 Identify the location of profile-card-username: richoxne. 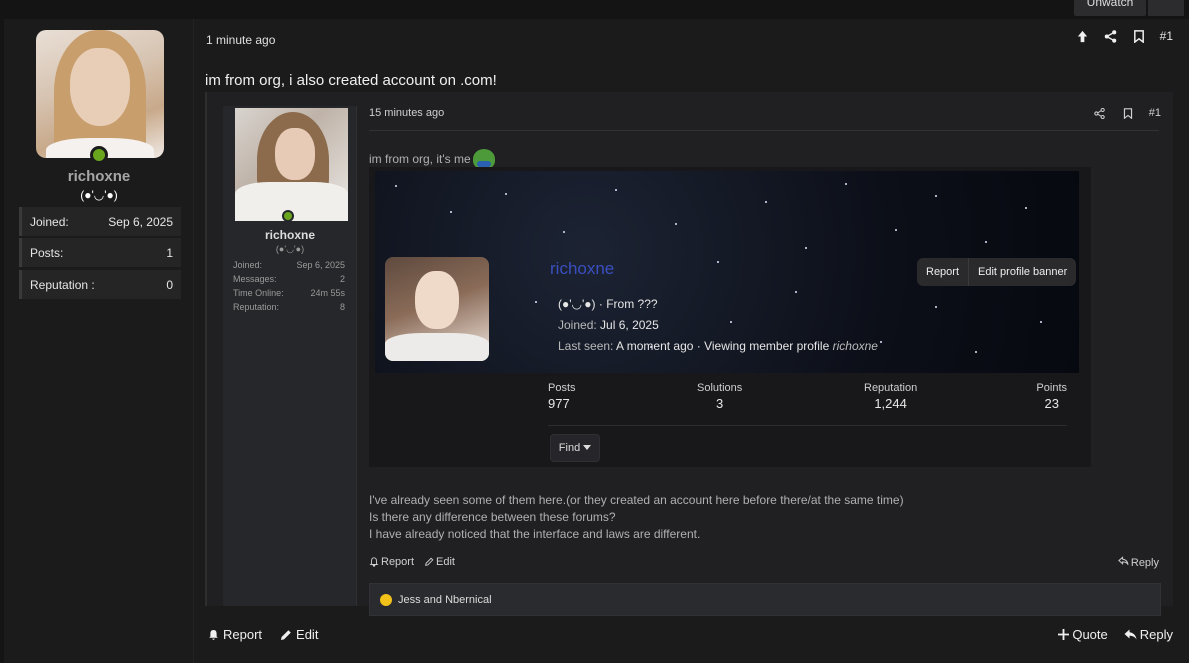
(582, 269).